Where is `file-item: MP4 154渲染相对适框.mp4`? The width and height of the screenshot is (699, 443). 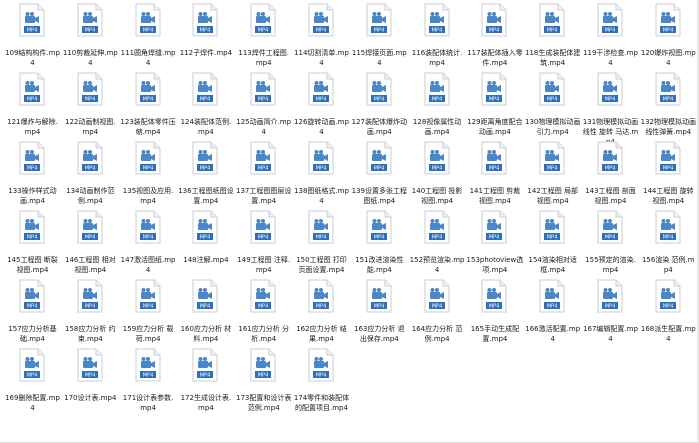 file-item: MP4 154渲染相对适框.mp4 is located at coordinates (552, 246).